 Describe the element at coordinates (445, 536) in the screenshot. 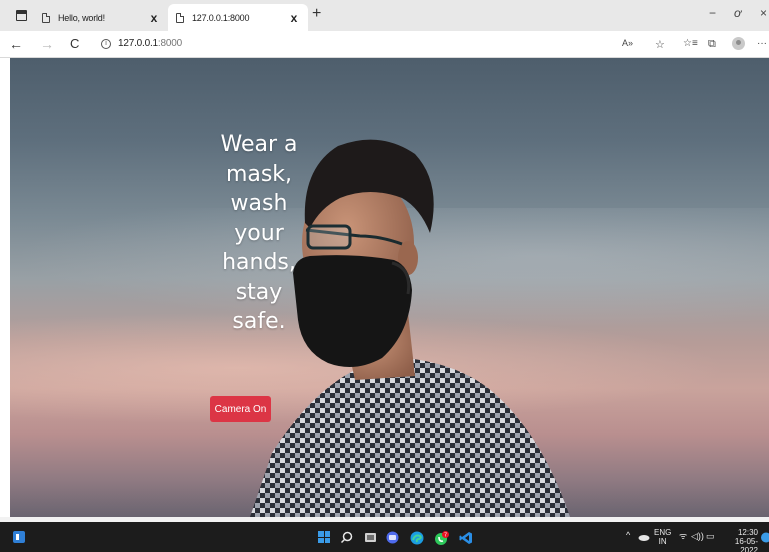

I see `whatsapp-badge: 7` at that location.